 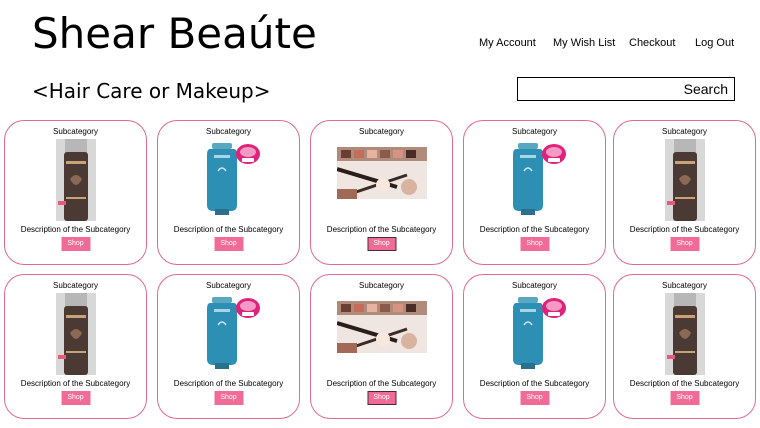 I want to click on nav-log-out: Log Out, so click(x=714, y=43).